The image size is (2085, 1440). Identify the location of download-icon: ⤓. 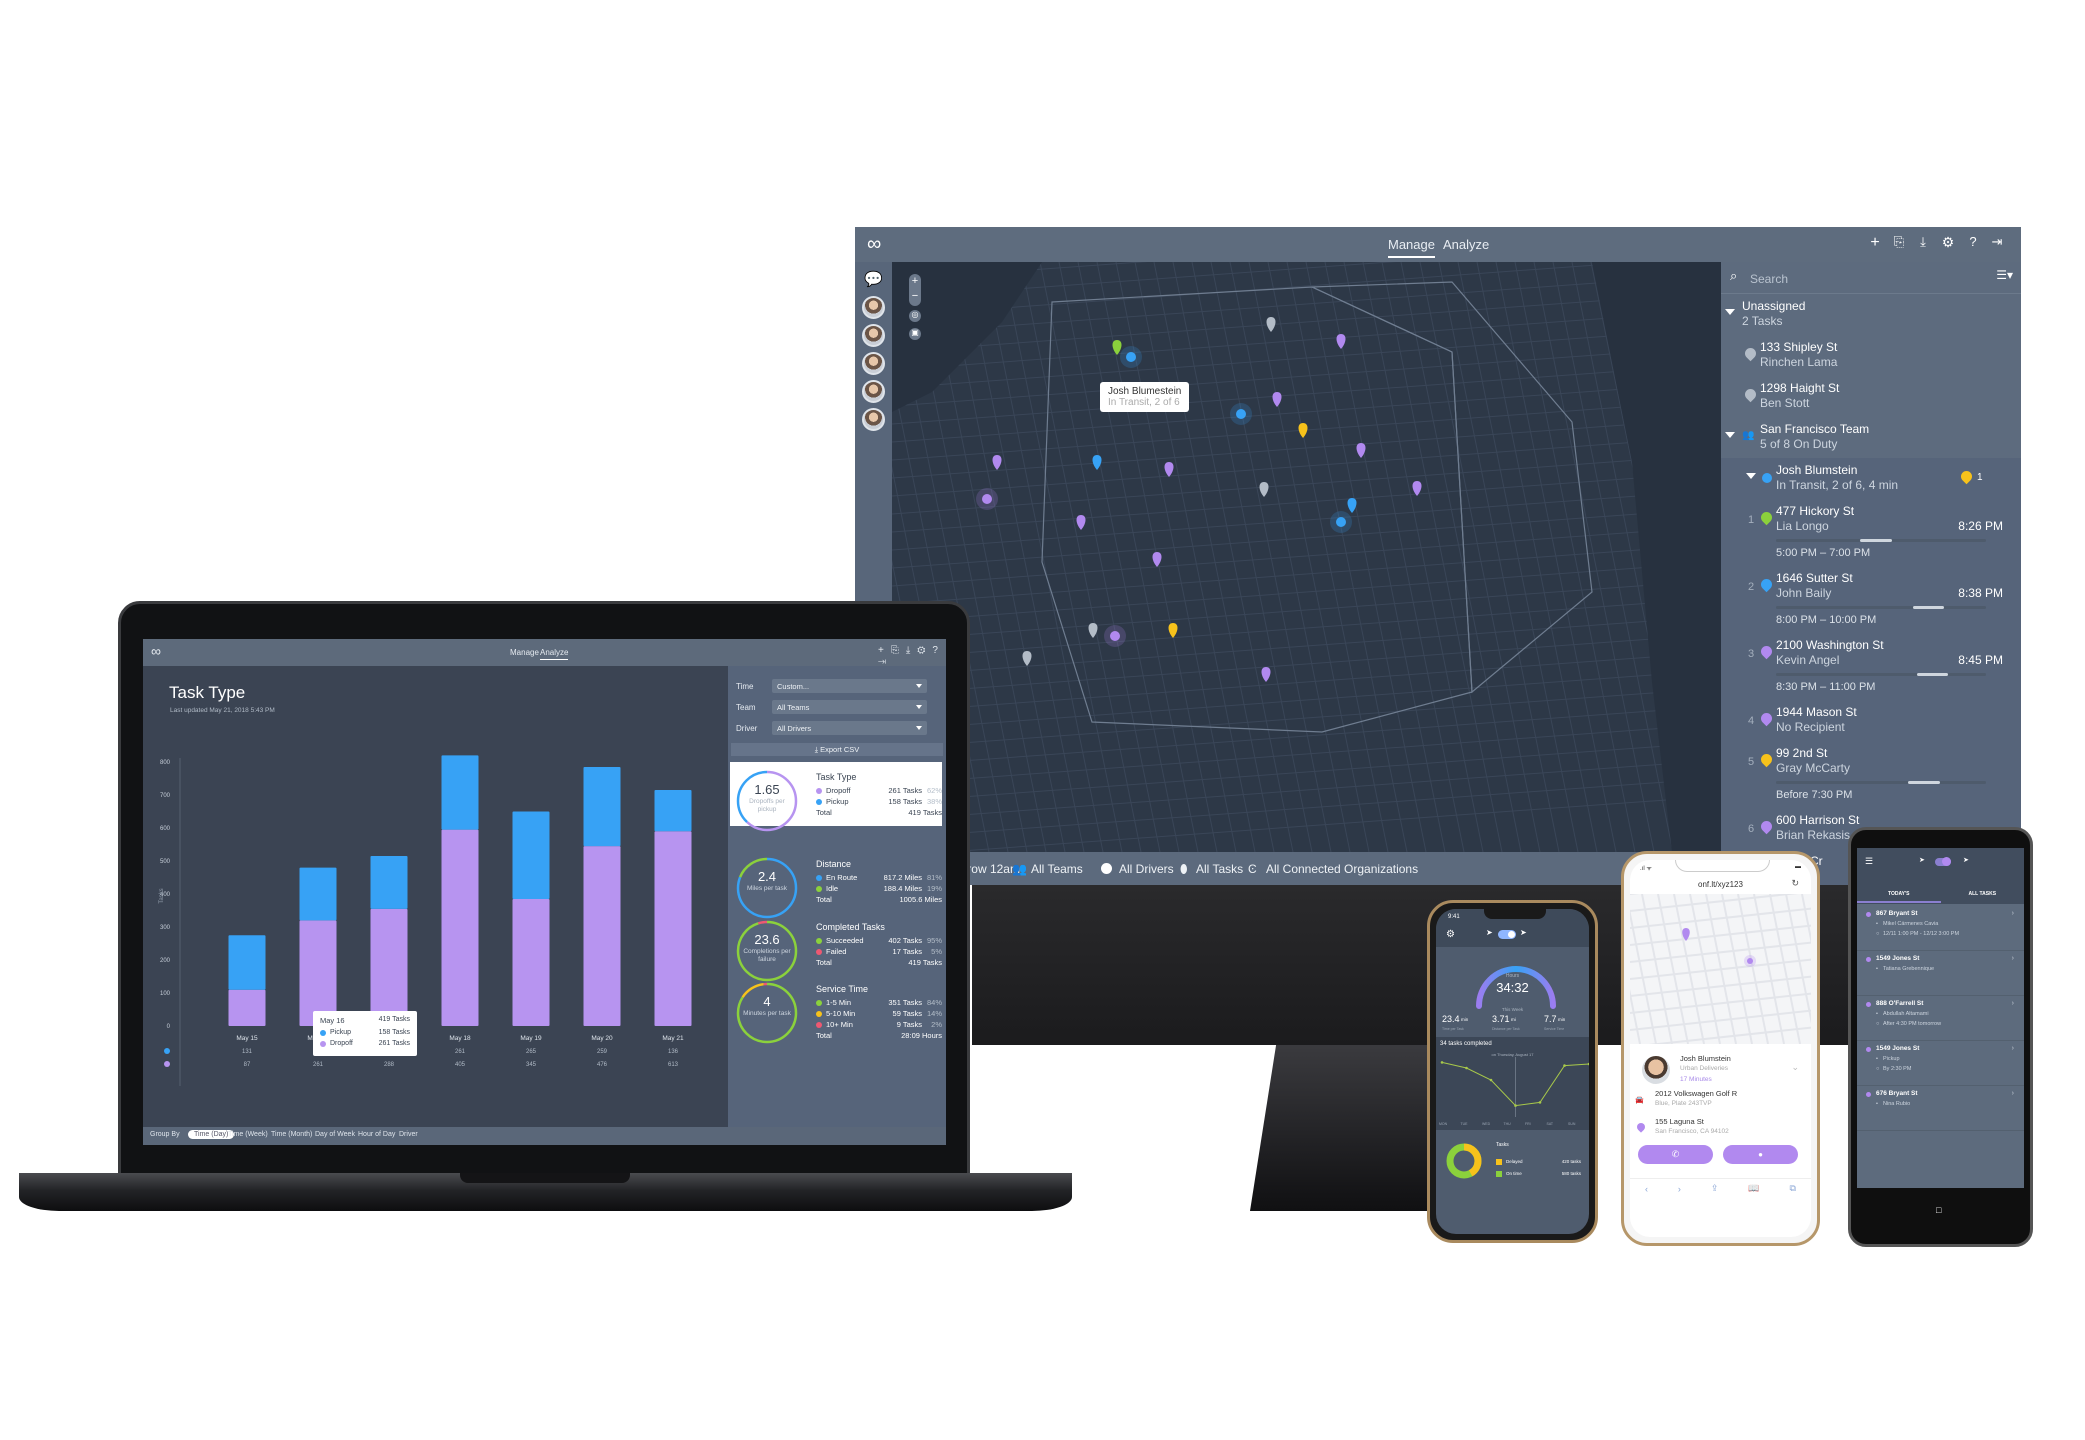
(1923, 242).